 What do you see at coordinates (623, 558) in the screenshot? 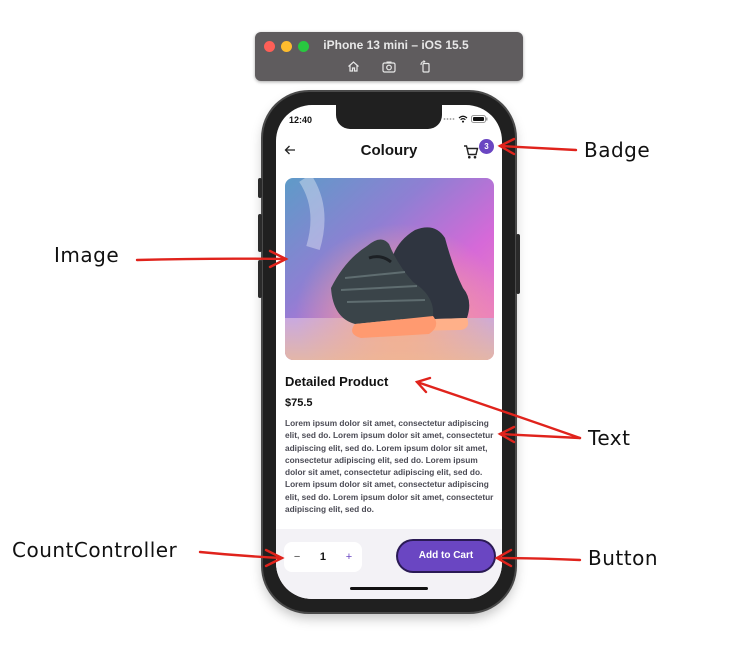
I see `annotation-button: Button` at bounding box center [623, 558].